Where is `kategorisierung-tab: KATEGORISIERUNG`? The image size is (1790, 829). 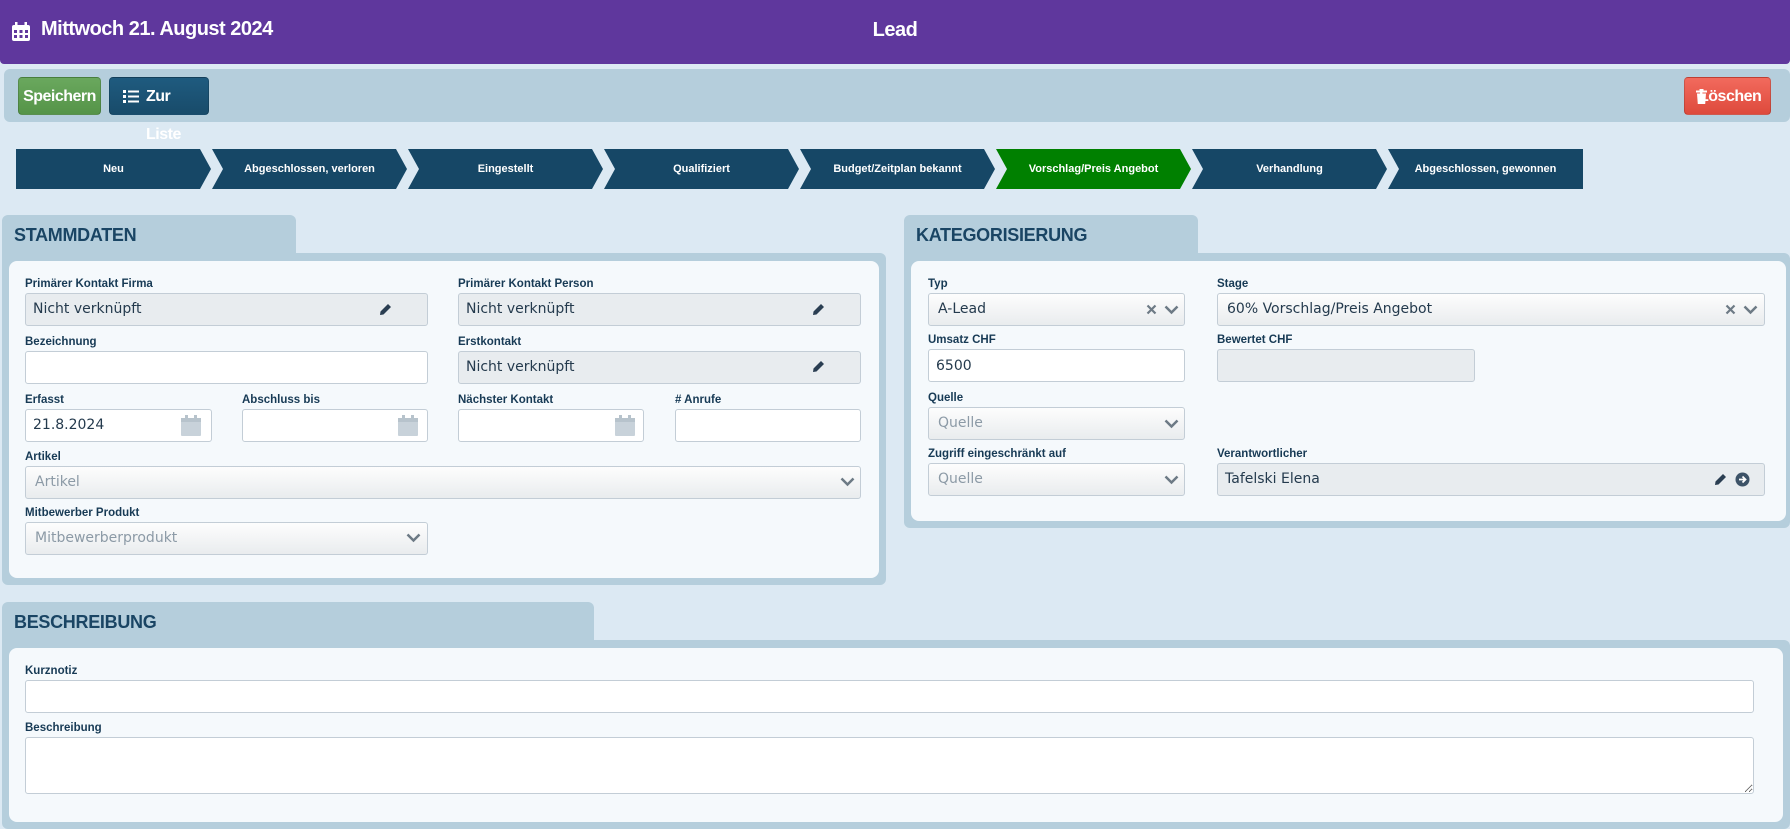
kategorisierung-tab: KATEGORISIERUNG is located at coordinates (1051, 235).